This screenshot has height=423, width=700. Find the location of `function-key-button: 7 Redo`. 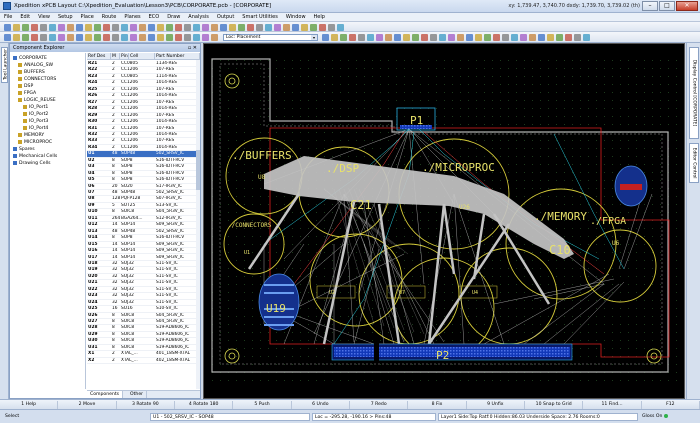

function-key-button: 7 Redo is located at coordinates (379, 405).